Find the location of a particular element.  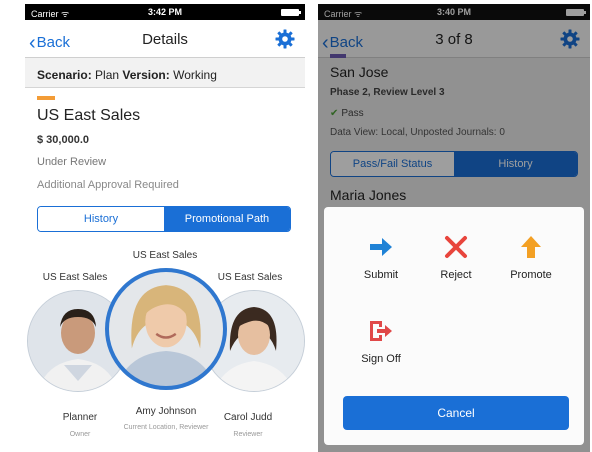

clock: 3:42 PM is located at coordinates (164, 12).